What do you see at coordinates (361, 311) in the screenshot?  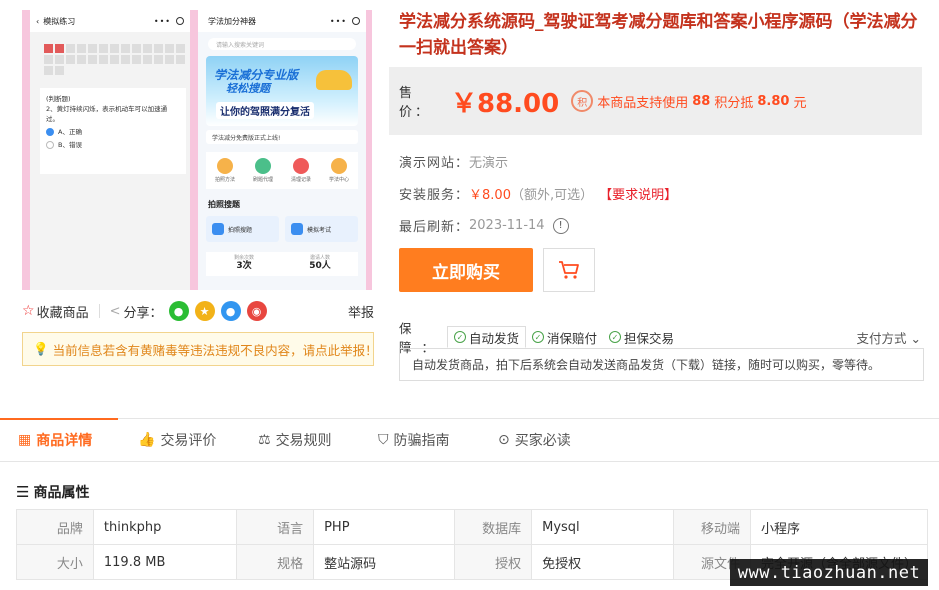 I see `report-link: 举报` at bounding box center [361, 311].